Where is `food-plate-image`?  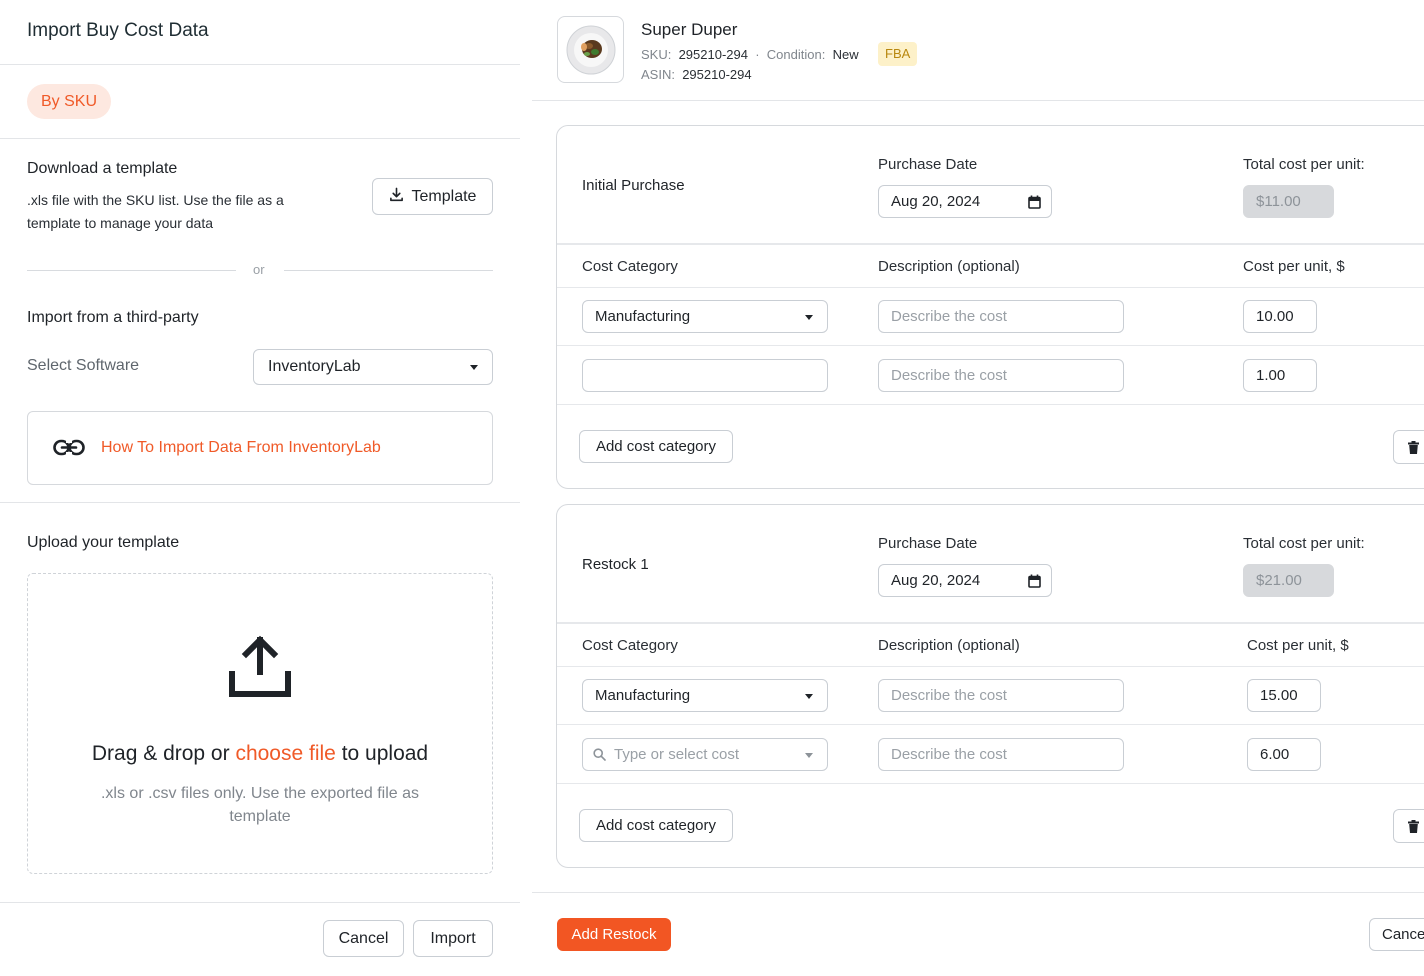 food-plate-image is located at coordinates (590, 49).